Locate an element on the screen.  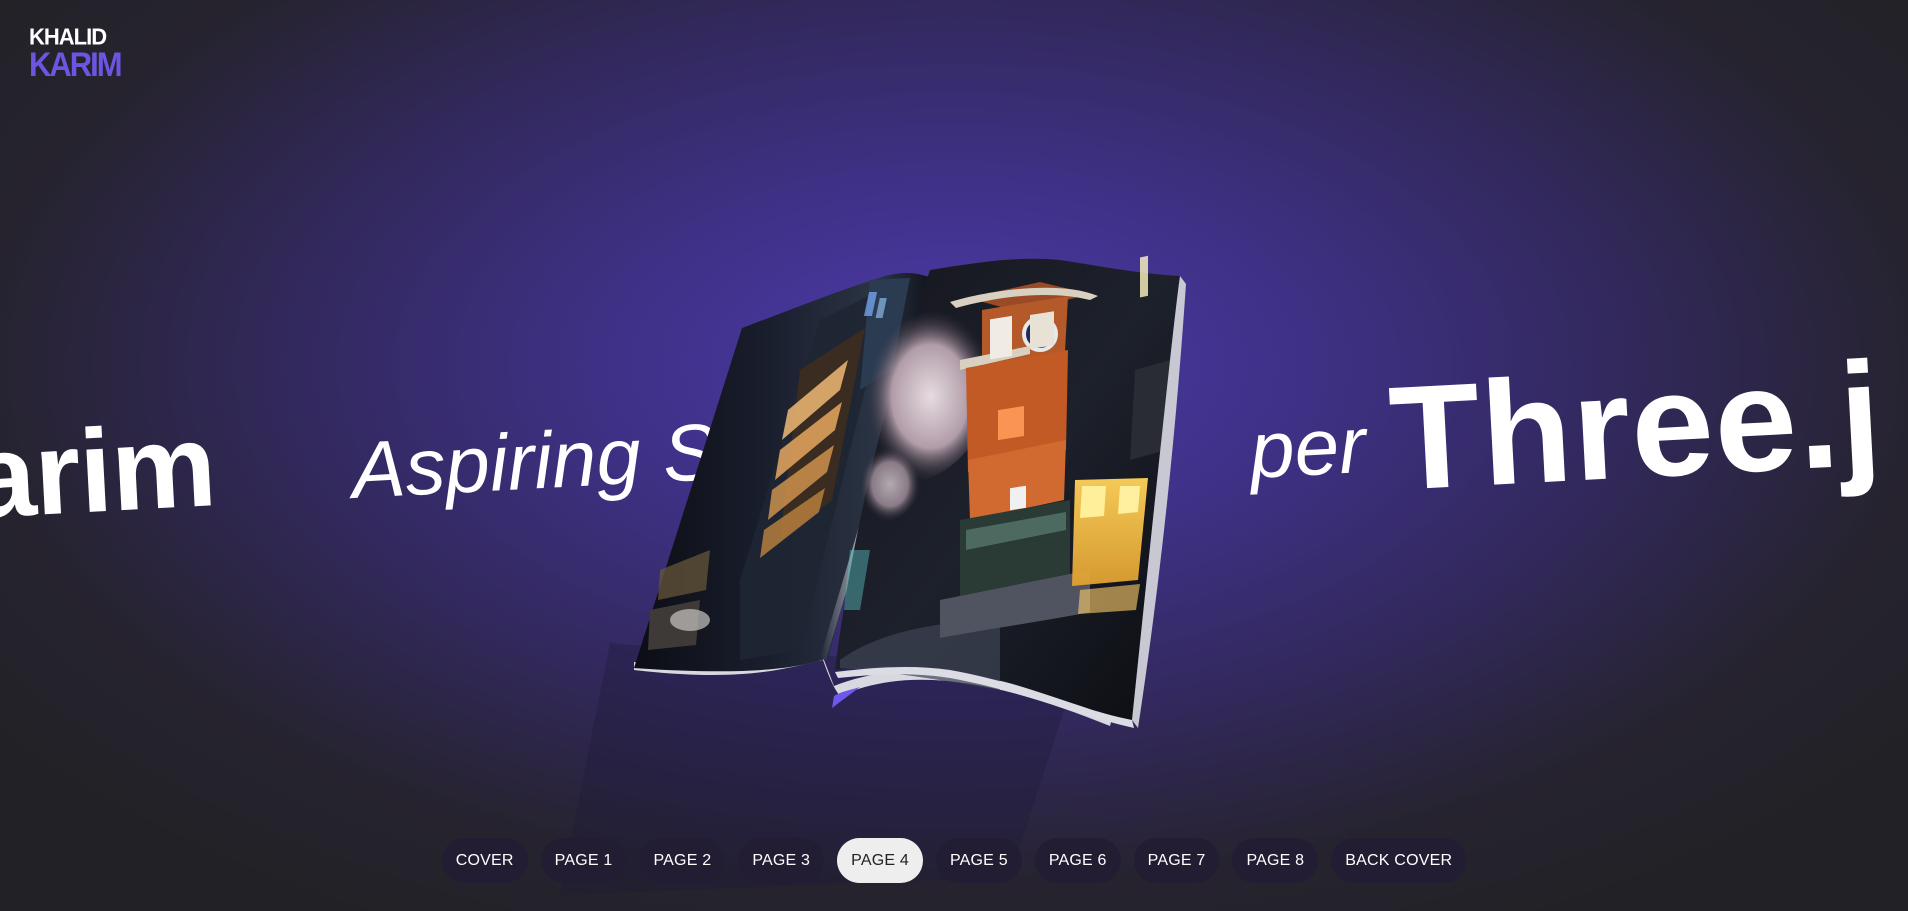
page-4-button: PAGE 4 is located at coordinates (880, 860).